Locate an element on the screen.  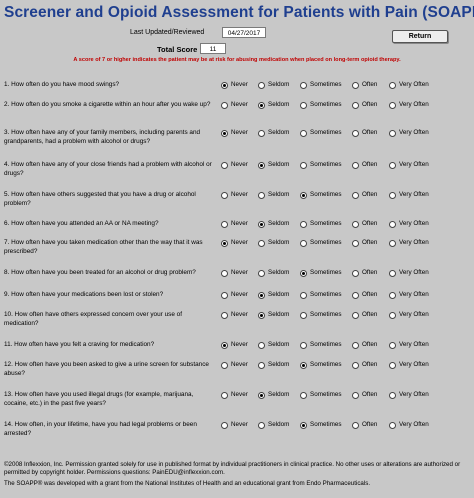
last-updated-field: 04/27/2017 is located at coordinates (244, 32).